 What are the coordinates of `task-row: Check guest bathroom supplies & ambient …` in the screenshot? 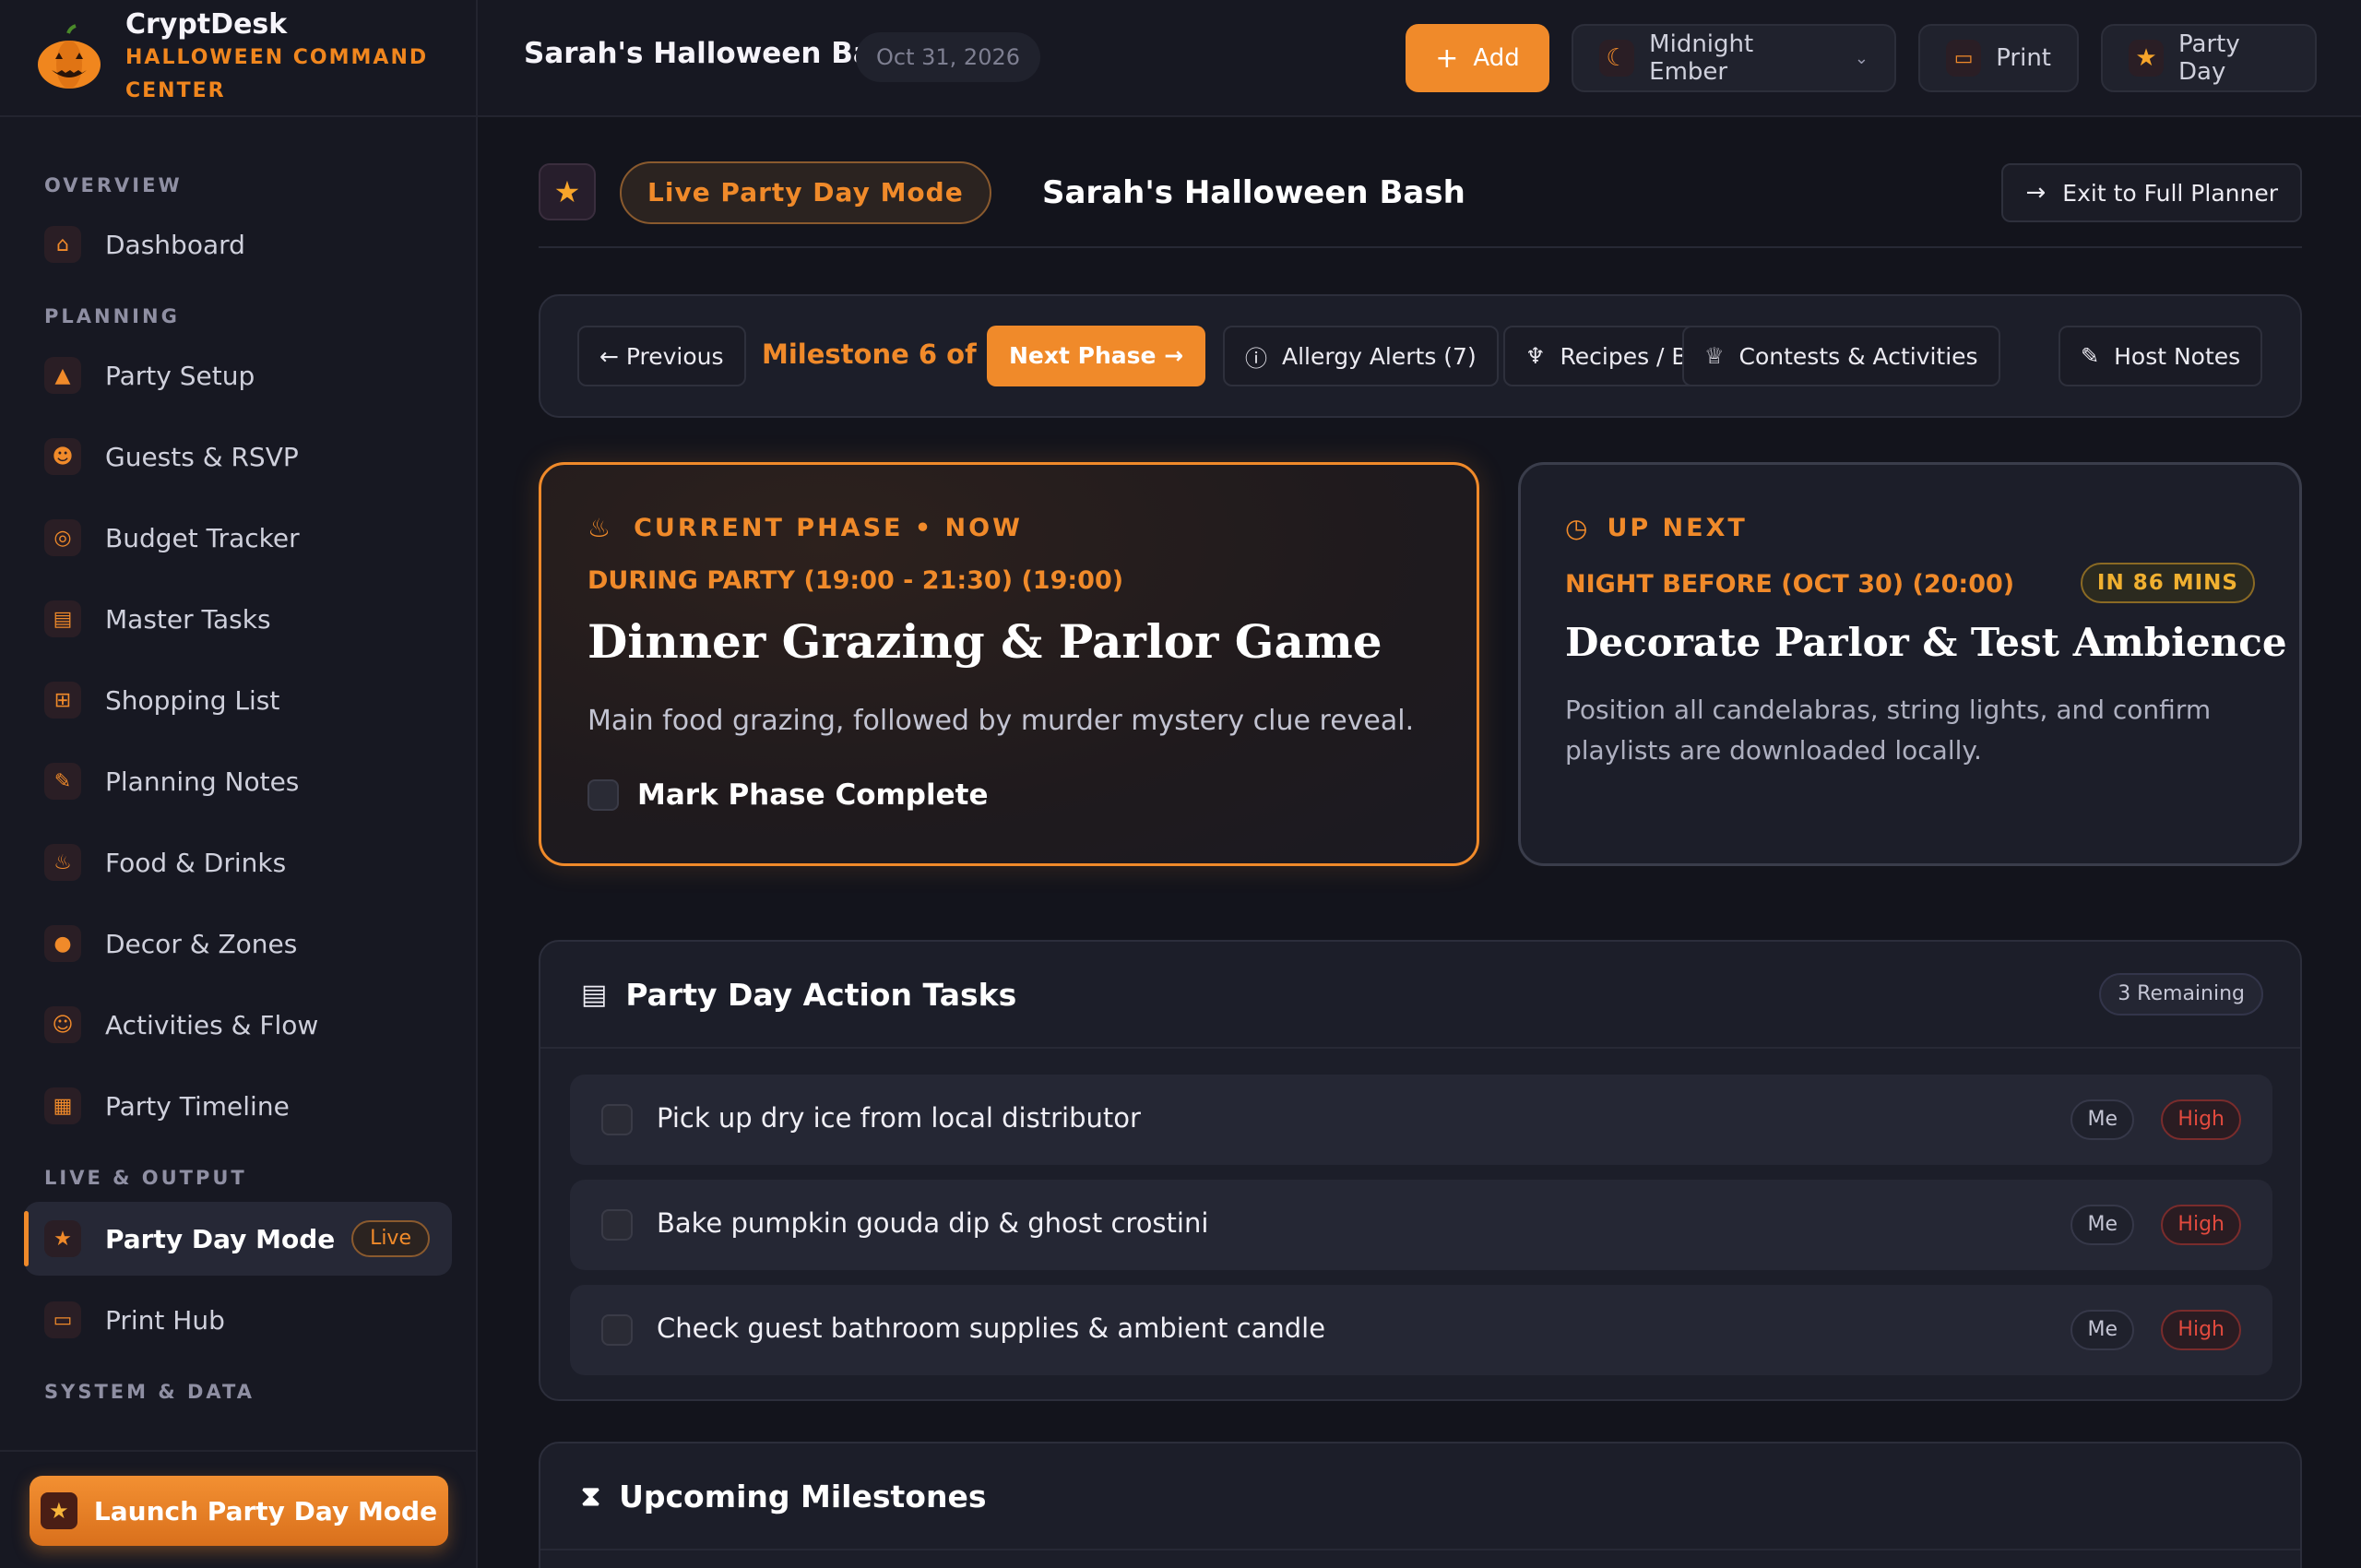 It's located at (1421, 1330).